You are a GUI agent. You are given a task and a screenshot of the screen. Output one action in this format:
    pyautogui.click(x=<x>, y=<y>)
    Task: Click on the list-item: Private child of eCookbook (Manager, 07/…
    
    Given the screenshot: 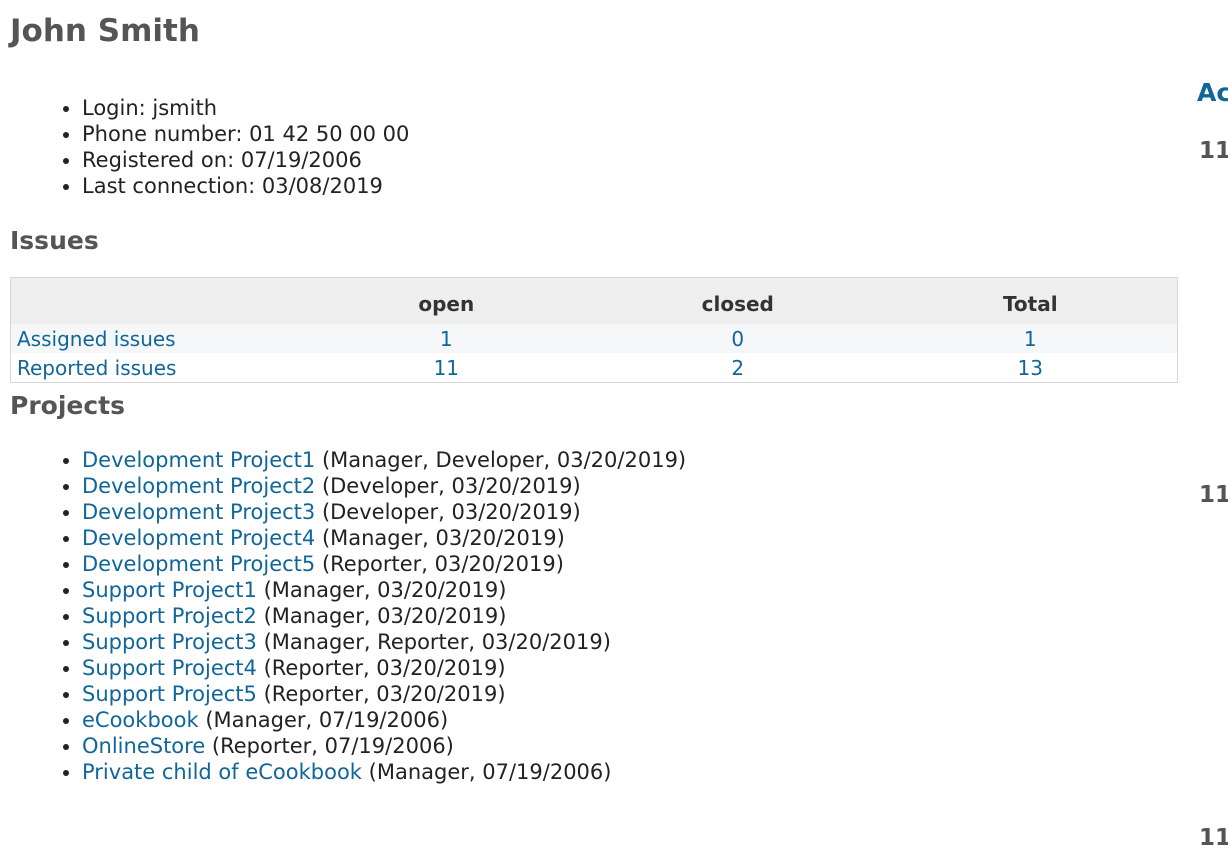 What is the action you would take?
    pyautogui.click(x=384, y=772)
    